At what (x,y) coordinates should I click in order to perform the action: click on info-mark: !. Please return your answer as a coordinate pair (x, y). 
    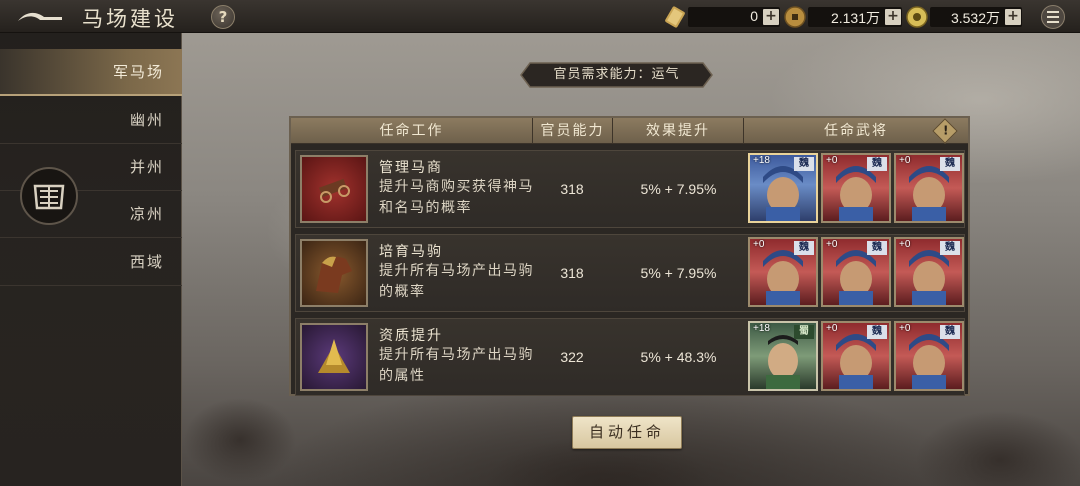
    Looking at the image, I should click on (945, 130).